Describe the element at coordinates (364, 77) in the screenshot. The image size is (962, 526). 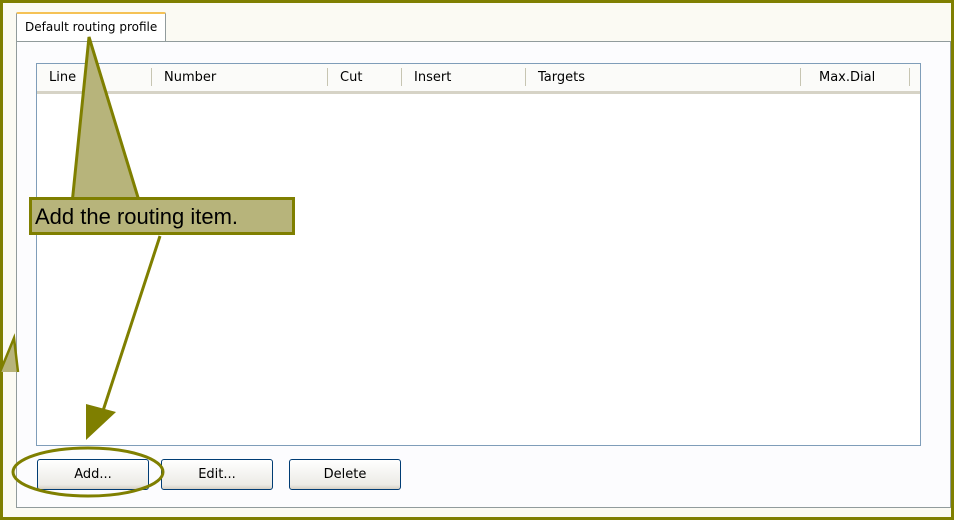
I see `column-header-cut: Cut` at that location.